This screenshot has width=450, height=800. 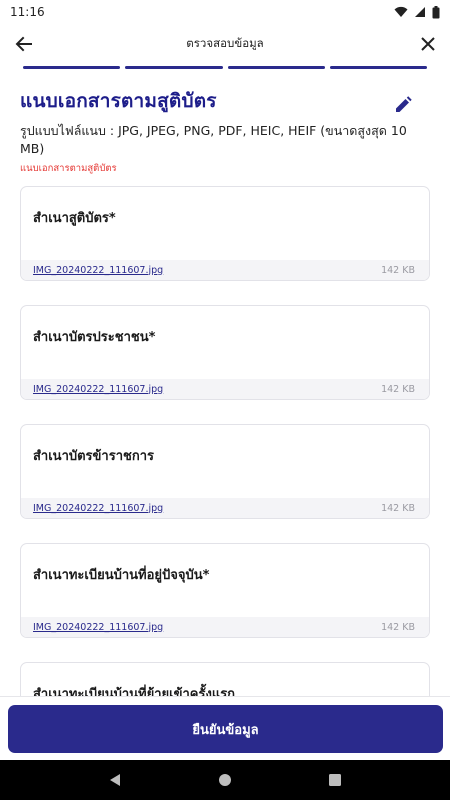 I want to click on back-button, so click(x=24, y=44).